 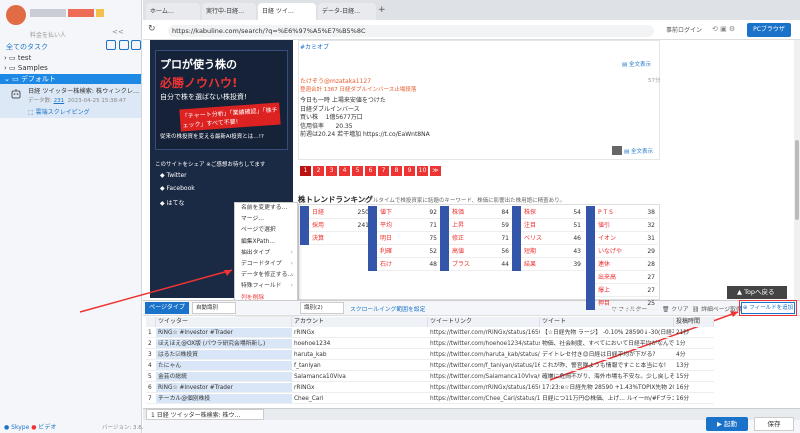 What do you see at coordinates (607, 355) in the screenshot?
I see `grid-cell: デイトレセ付き😊日経は日経平均が下がる?` at bounding box center [607, 355].